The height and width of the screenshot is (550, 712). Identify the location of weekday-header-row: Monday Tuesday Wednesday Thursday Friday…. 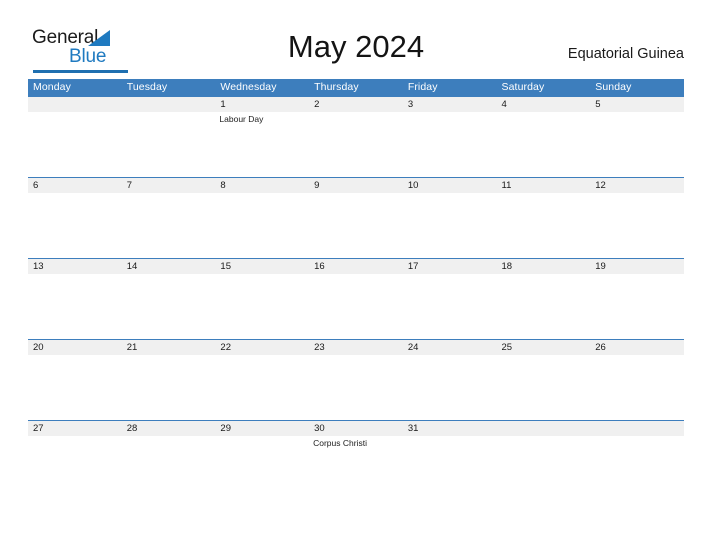
(356, 87).